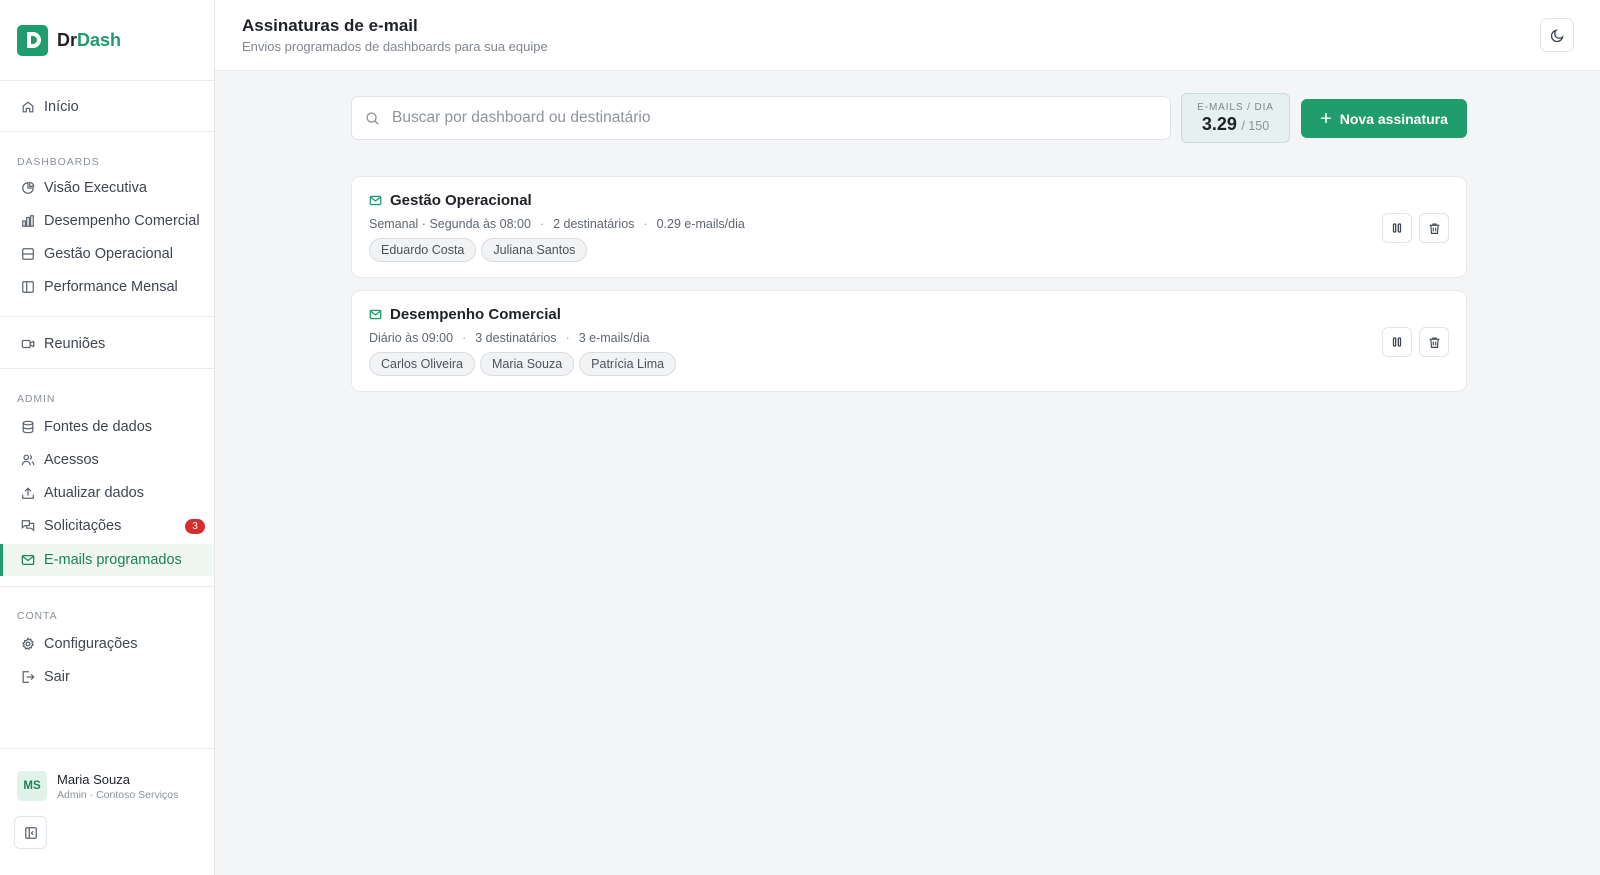  What do you see at coordinates (450, 224) in the screenshot?
I see `subscription-schedule: Semanal · Segunda às 08:00` at bounding box center [450, 224].